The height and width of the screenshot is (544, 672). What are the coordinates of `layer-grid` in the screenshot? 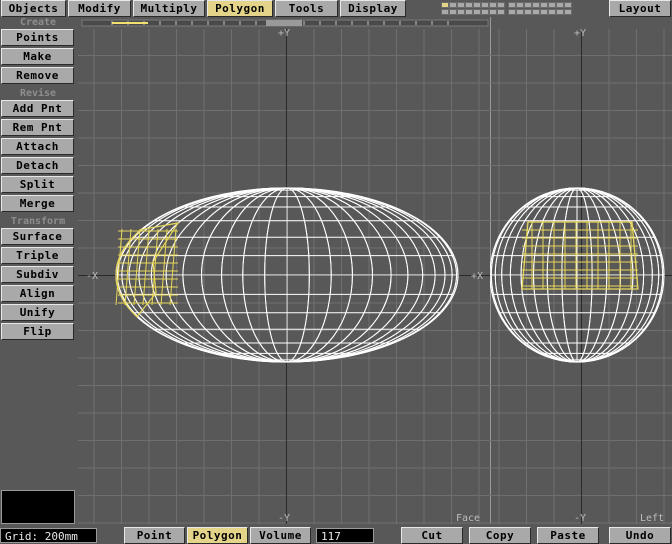 It's located at (508, 8).